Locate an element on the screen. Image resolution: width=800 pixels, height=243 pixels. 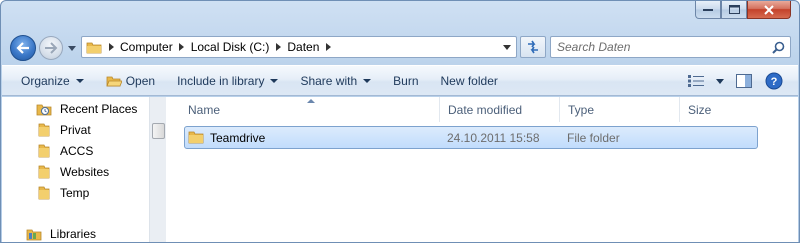
table-row: Teamdrive 24.10.2011 15:58 File folder is located at coordinates (471, 137).